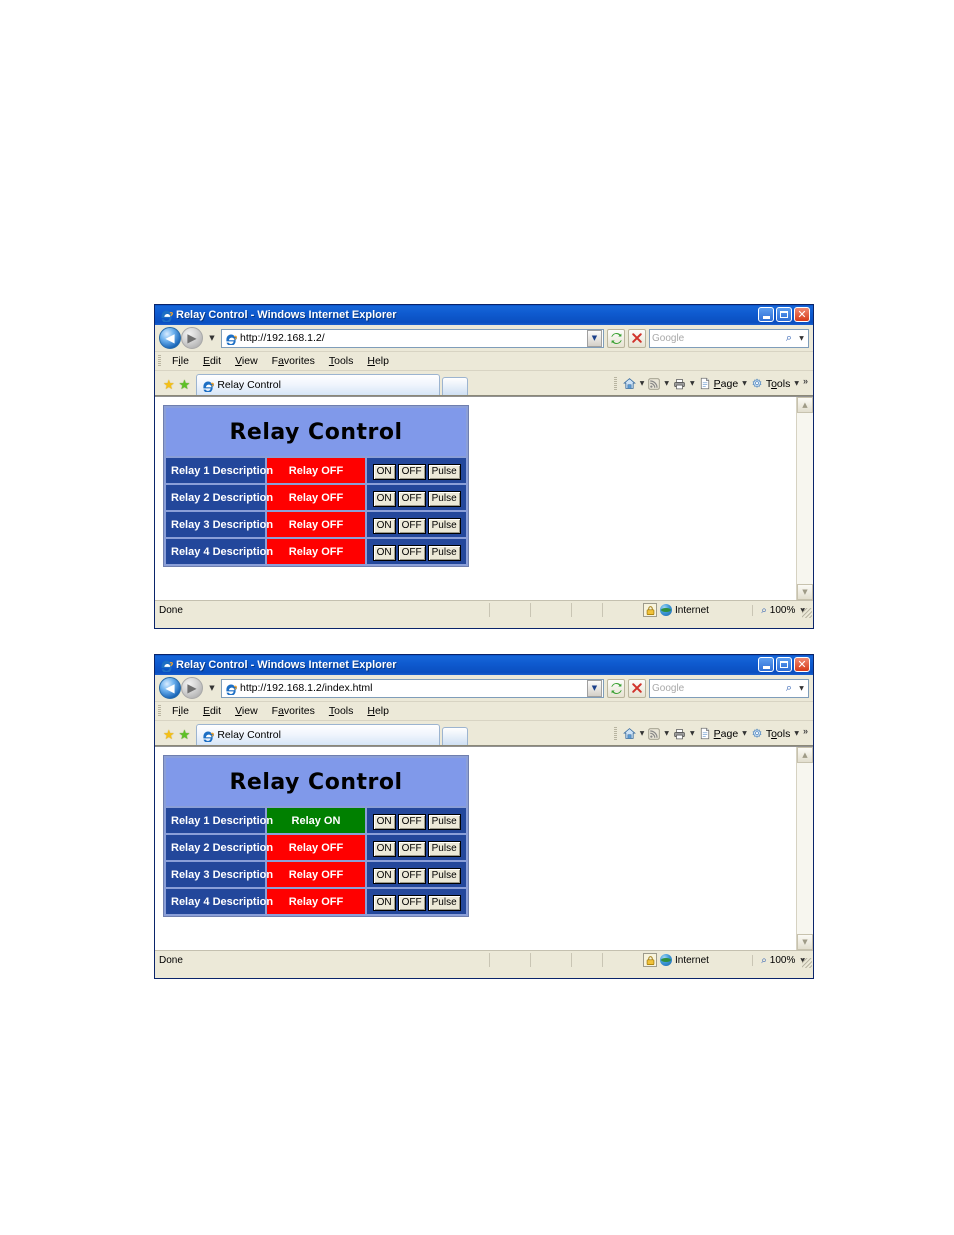  I want to click on address-dropdown-icon: ▼, so click(594, 688).